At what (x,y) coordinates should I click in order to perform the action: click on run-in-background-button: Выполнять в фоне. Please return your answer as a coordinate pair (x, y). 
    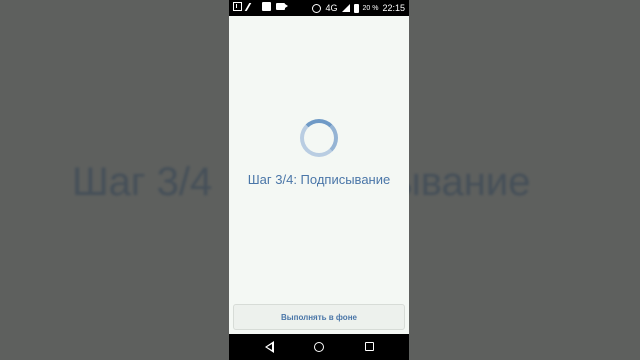
    Looking at the image, I should click on (319, 317).